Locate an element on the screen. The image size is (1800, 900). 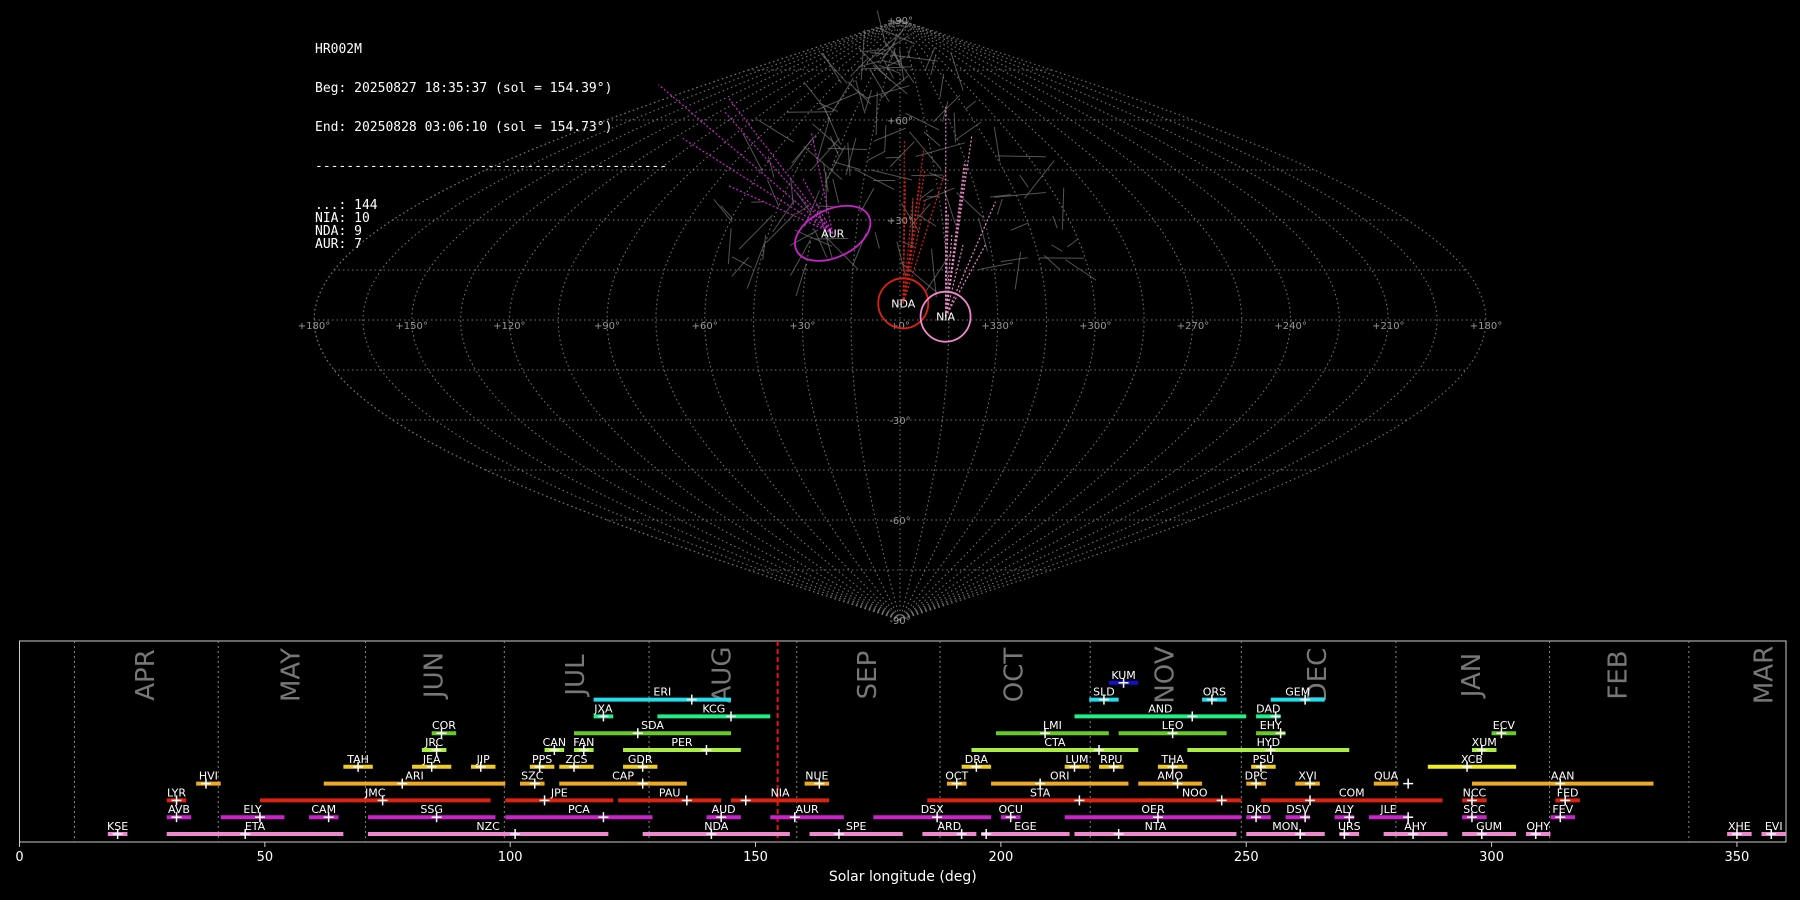
shower-bar-ege: EGE is located at coordinates (1025, 829).